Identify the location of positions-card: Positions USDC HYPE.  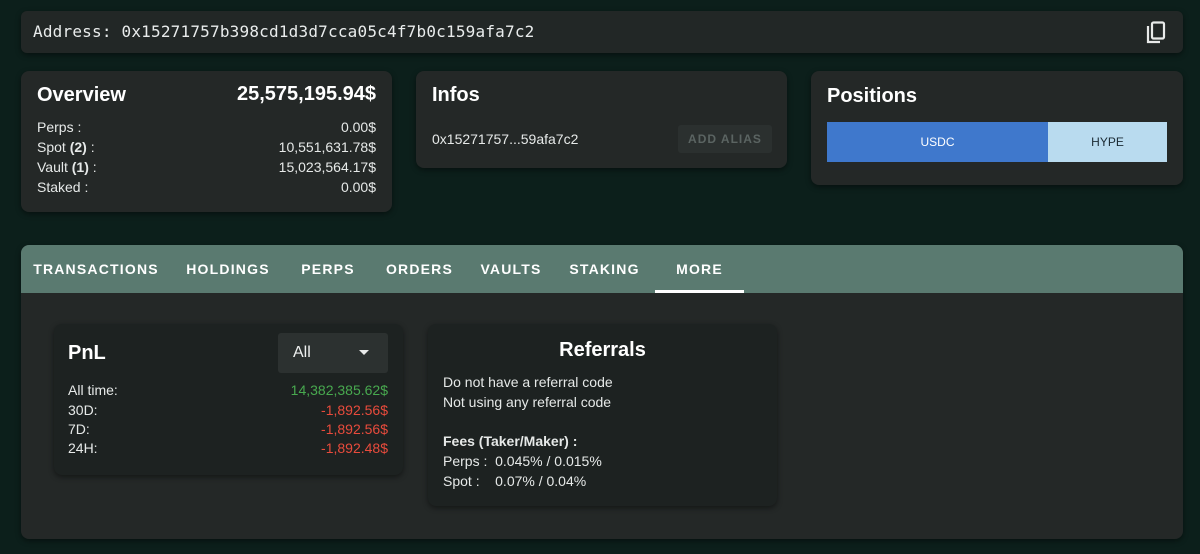
(997, 128).